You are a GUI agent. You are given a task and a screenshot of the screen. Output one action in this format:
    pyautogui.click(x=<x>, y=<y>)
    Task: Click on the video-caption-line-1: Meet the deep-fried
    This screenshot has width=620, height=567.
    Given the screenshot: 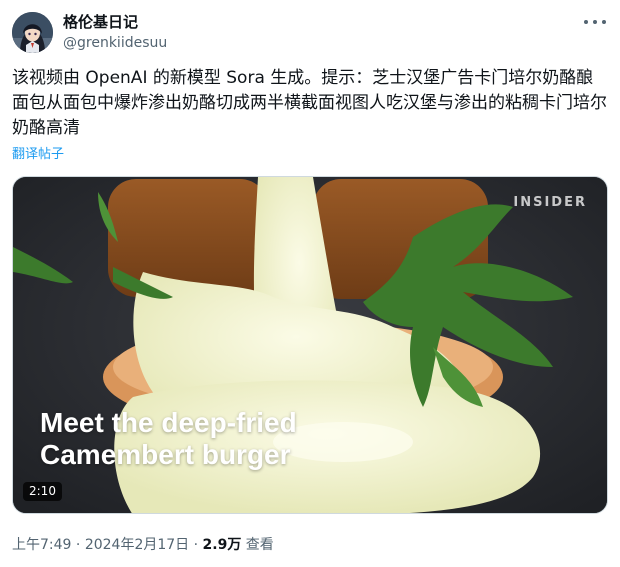 What is the action you would take?
    pyautogui.click(x=168, y=422)
    